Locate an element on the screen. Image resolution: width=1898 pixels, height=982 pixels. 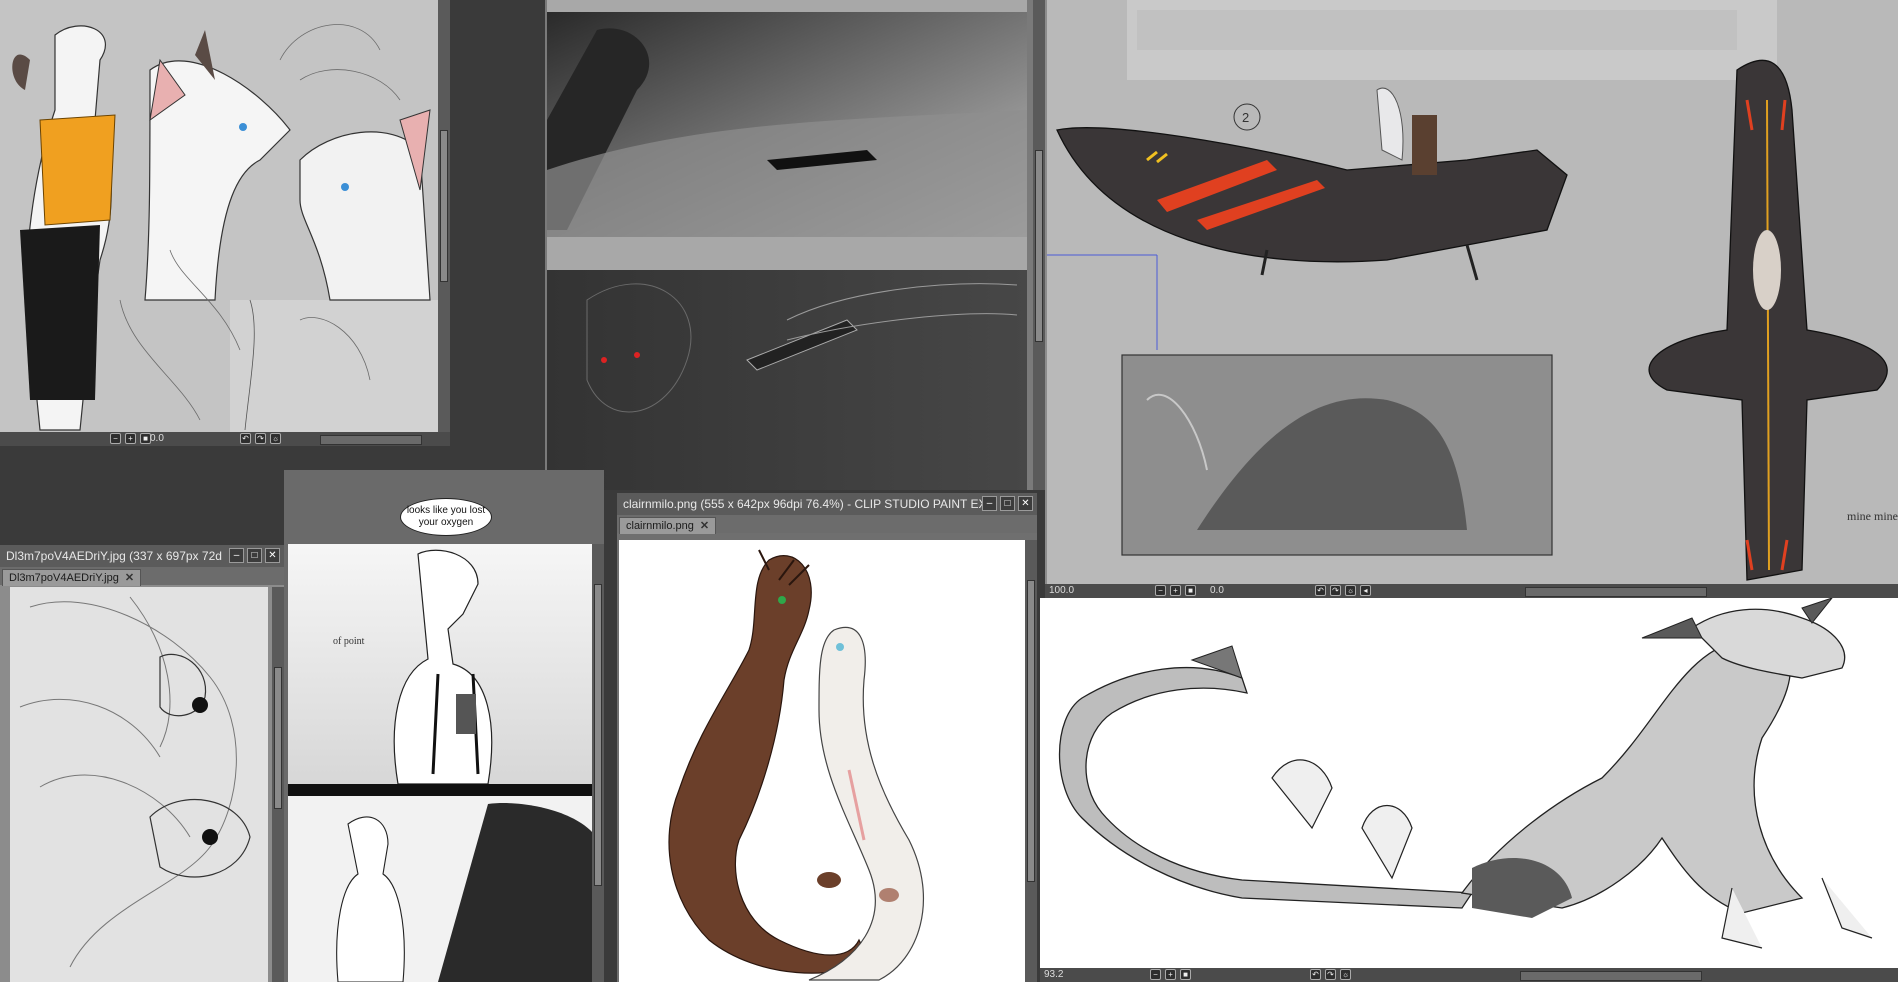
canvas-clairnmilo is located at coordinates (822, 761).